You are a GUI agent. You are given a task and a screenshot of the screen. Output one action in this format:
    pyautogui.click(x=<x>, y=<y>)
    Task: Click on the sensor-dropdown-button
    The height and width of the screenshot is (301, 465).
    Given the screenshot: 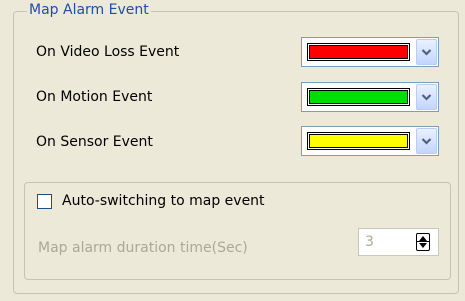 What is the action you would take?
    pyautogui.click(x=426, y=141)
    